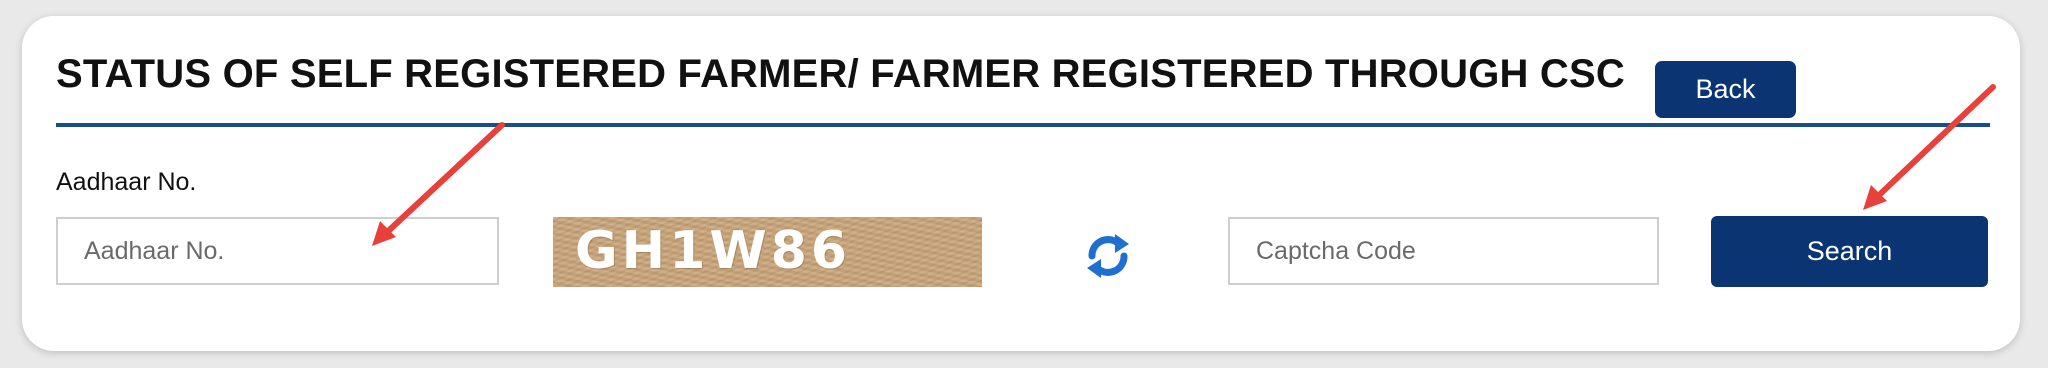  What do you see at coordinates (1023, 125) in the screenshot?
I see `title-divider` at bounding box center [1023, 125].